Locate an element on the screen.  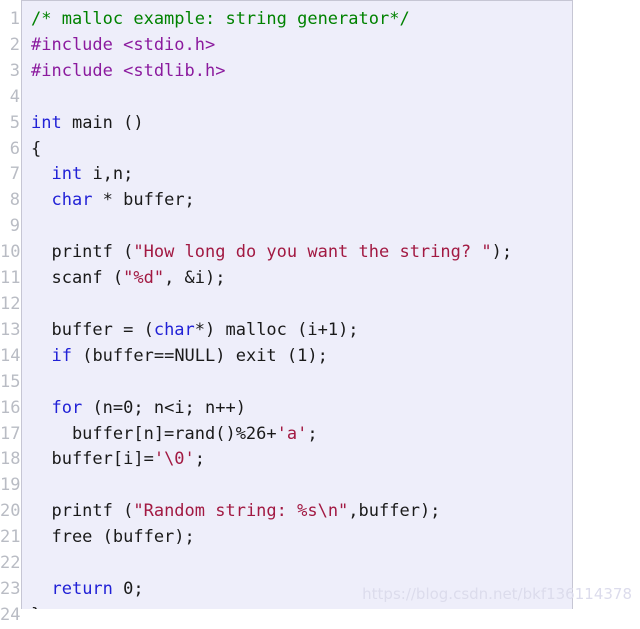
token-plain: (buffer==NULL) exit (1); is located at coordinates (199, 355).